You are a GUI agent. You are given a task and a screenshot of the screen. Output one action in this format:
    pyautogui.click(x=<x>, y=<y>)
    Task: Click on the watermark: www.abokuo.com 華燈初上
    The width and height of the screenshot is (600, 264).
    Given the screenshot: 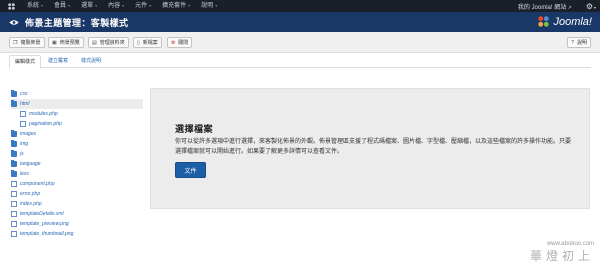 What is the action you would take?
    pyautogui.click(x=562, y=252)
    